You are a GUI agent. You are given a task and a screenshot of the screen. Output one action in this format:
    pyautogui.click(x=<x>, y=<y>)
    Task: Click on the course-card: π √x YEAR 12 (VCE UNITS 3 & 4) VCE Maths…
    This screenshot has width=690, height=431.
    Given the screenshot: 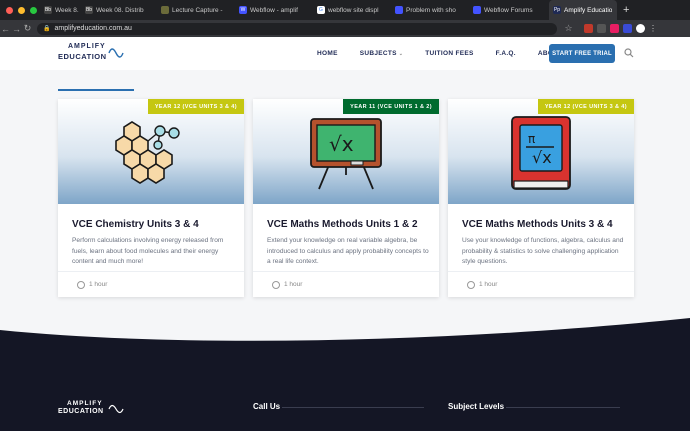 What is the action you would take?
    pyautogui.click(x=541, y=198)
    